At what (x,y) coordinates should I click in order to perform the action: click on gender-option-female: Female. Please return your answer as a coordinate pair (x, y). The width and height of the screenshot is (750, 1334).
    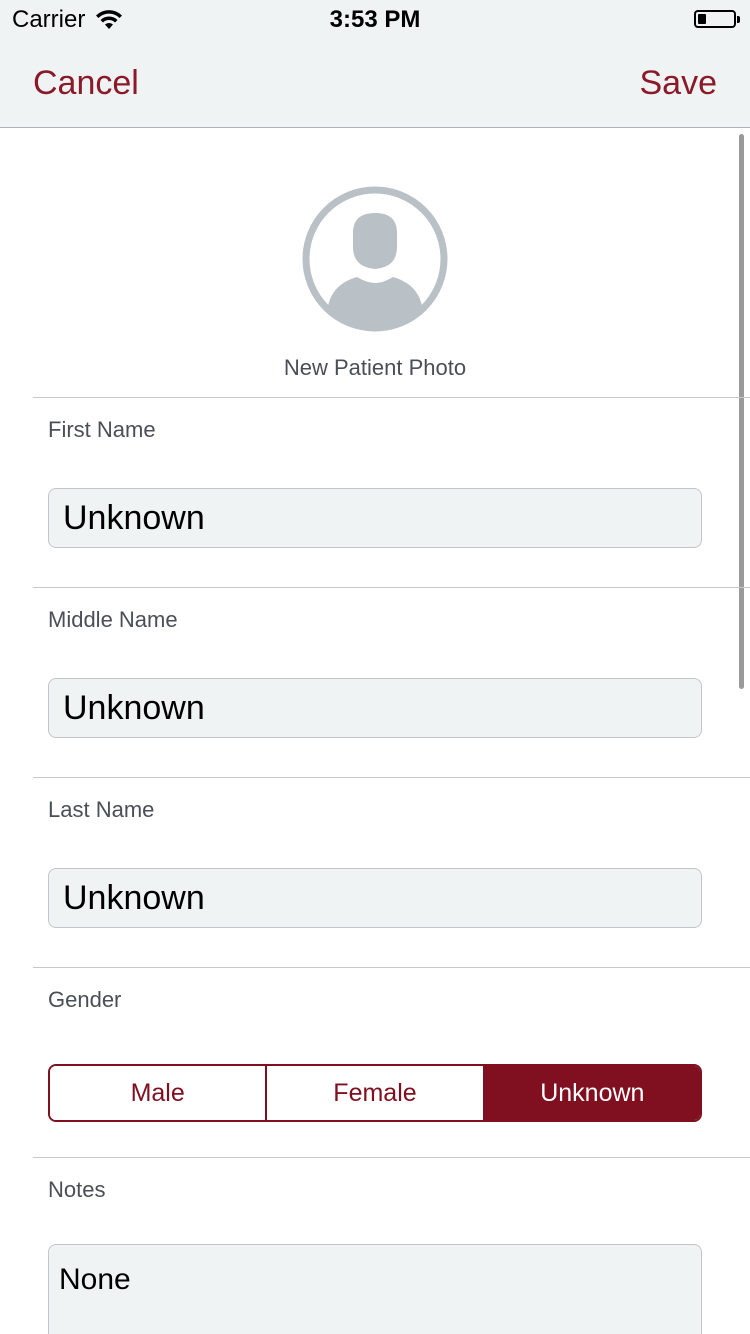
    Looking at the image, I should click on (376, 1093).